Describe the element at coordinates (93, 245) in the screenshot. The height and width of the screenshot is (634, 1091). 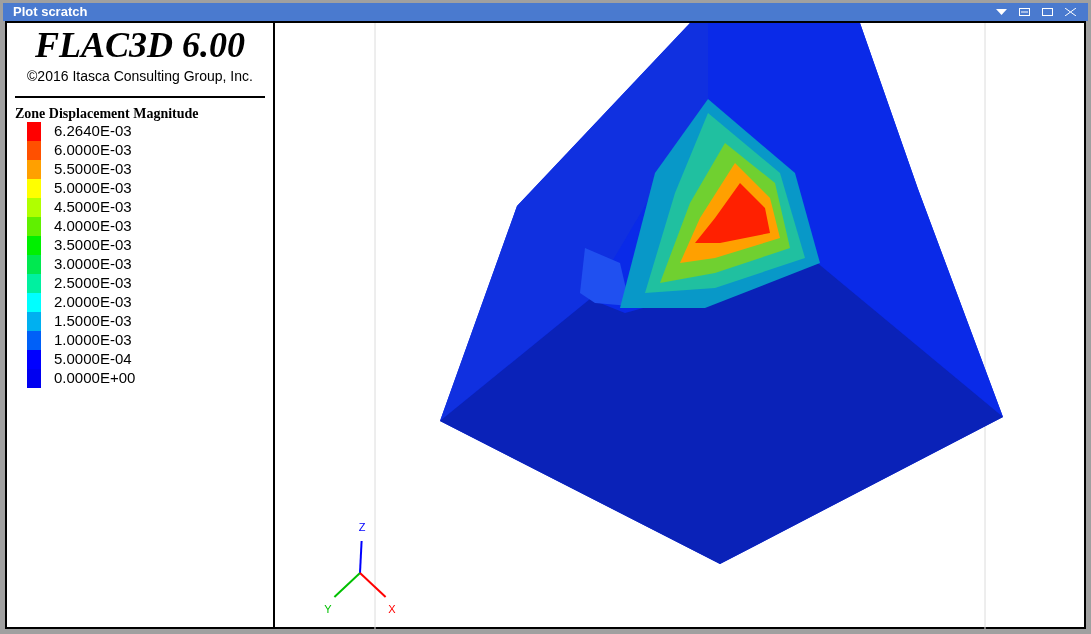
I see `legend-label: 3.5000E-03` at that location.